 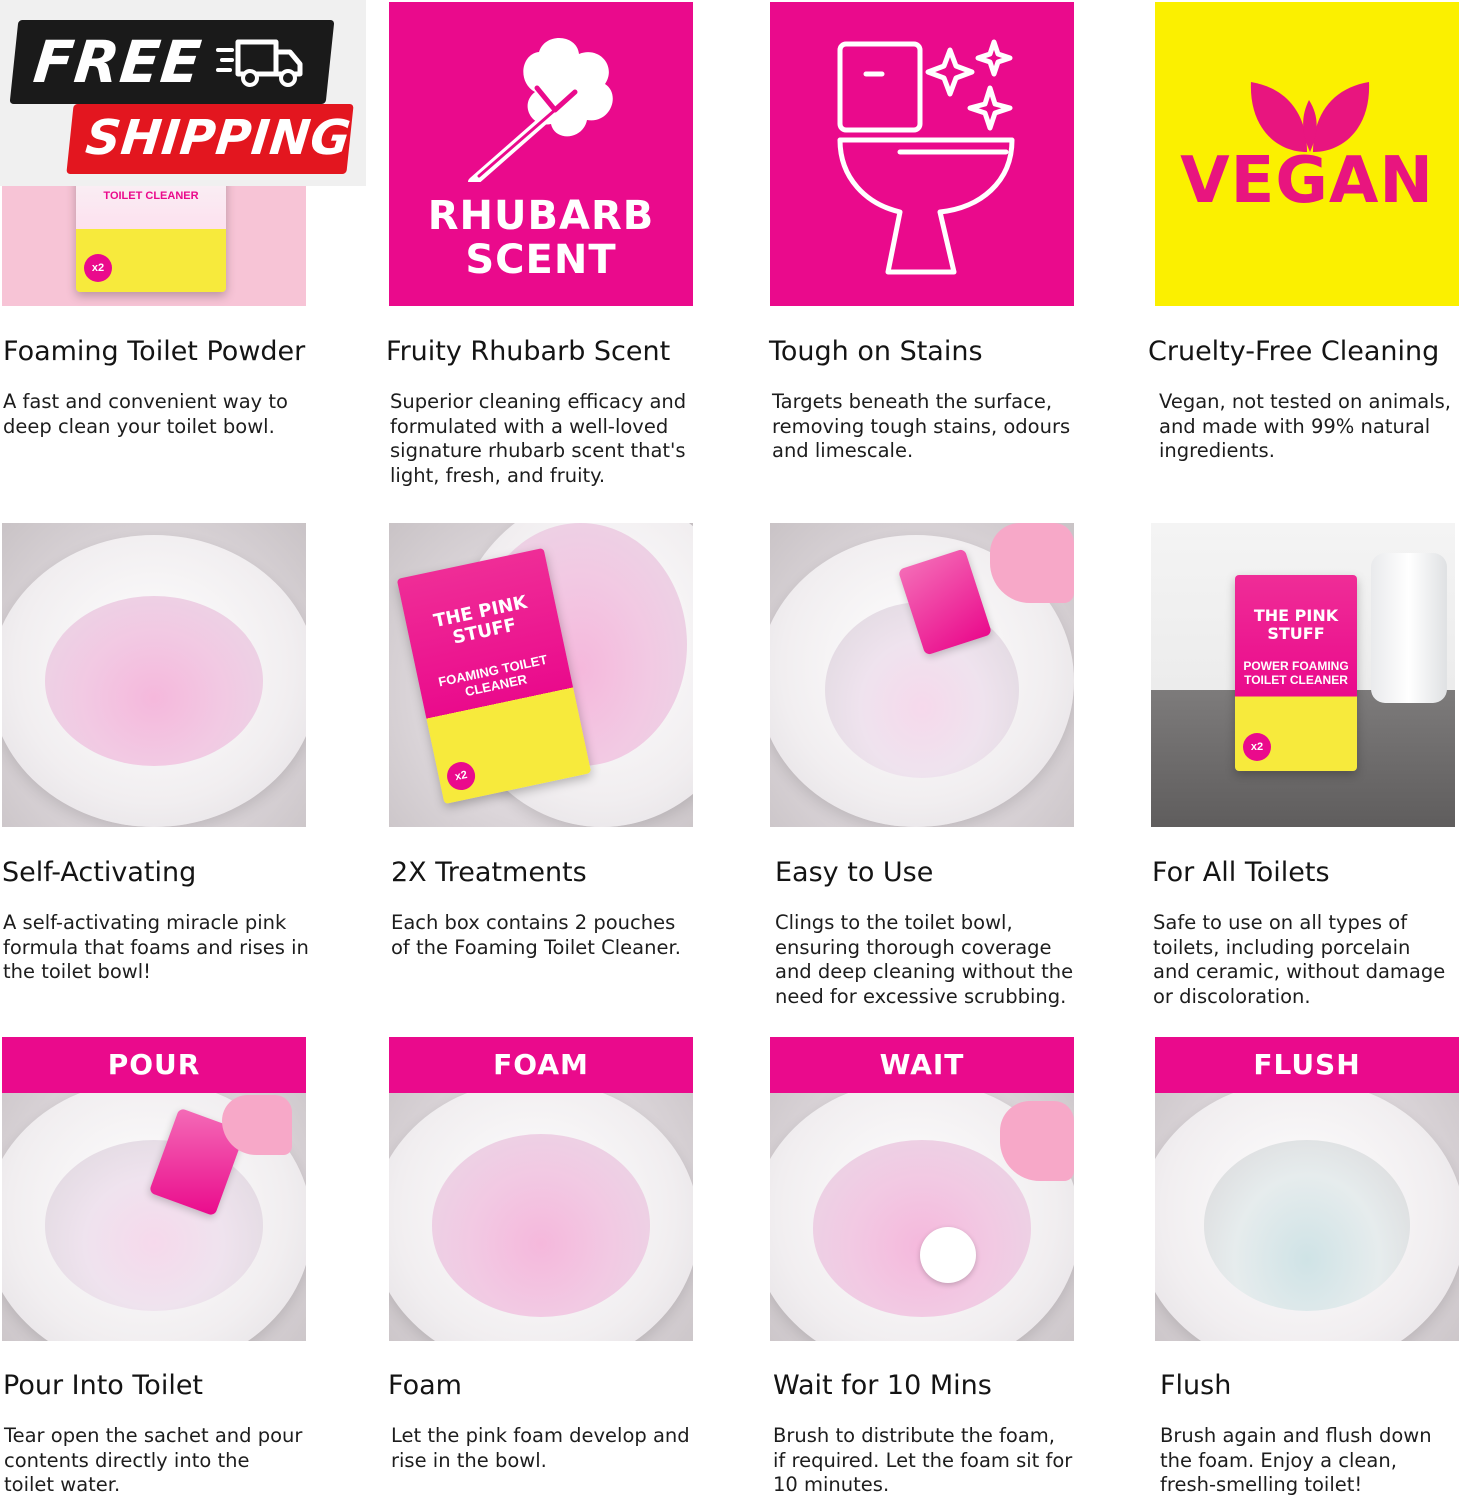 I want to click on toilet-brush-holder, so click(x=1409, y=628).